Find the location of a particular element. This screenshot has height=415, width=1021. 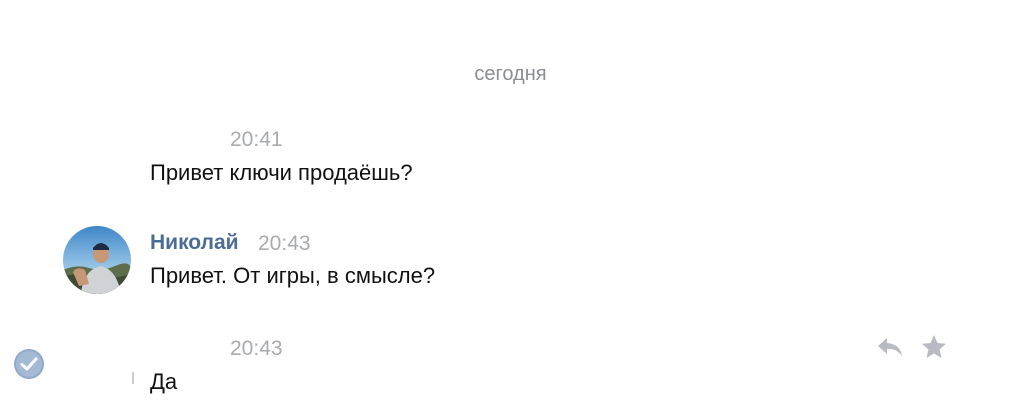

message-time: 20:41 is located at coordinates (256, 139).